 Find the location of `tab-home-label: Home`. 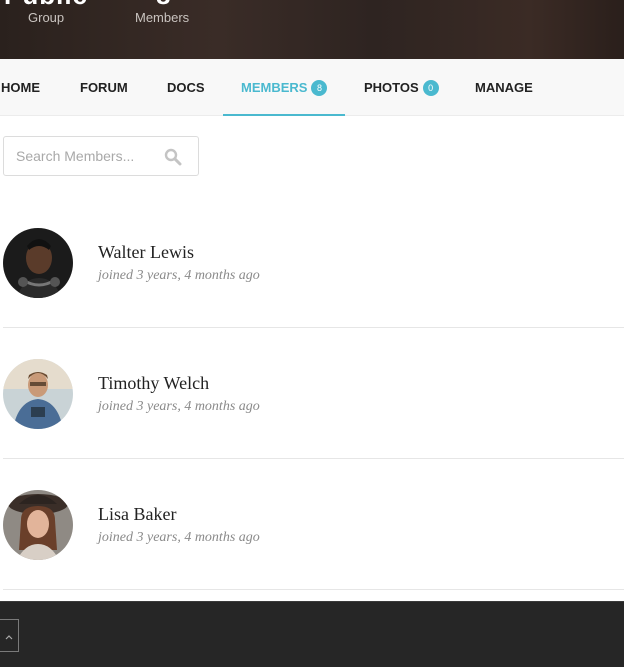

tab-home-label: Home is located at coordinates (20, 87).